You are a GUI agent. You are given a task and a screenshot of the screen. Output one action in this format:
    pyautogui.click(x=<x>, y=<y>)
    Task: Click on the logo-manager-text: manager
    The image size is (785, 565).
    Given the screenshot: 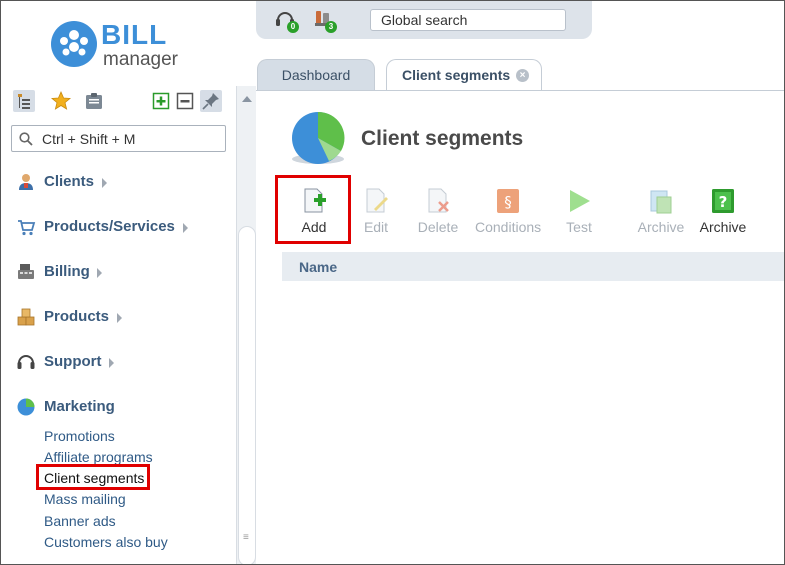 What is the action you would take?
    pyautogui.click(x=140, y=59)
    